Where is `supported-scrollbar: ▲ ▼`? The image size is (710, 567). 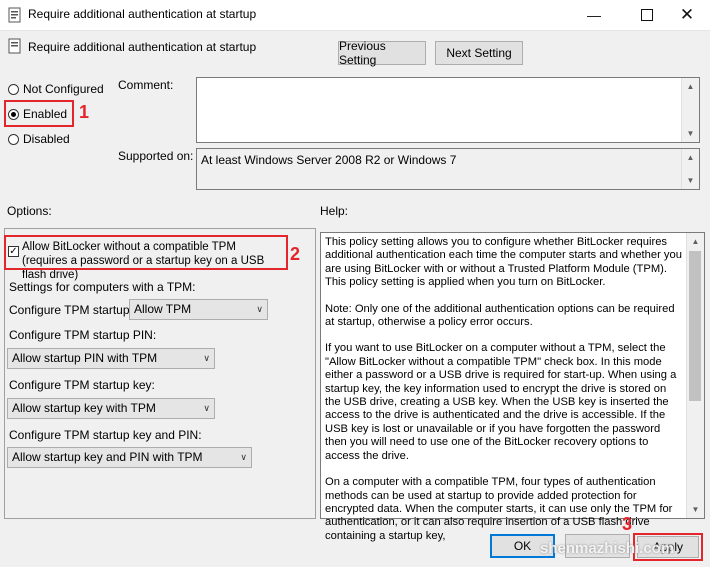
supported-scrollbar: ▲ ▼ is located at coordinates (690, 169).